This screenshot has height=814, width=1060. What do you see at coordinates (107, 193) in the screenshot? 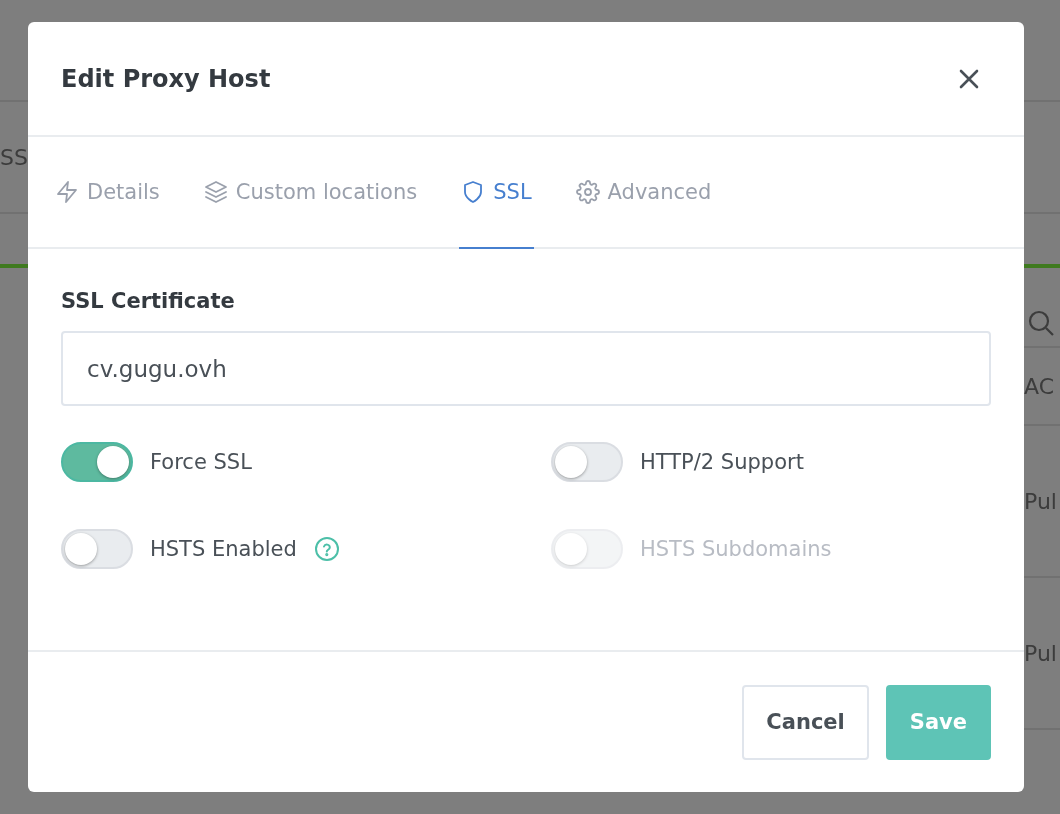
I see `tab: Details` at bounding box center [107, 193].